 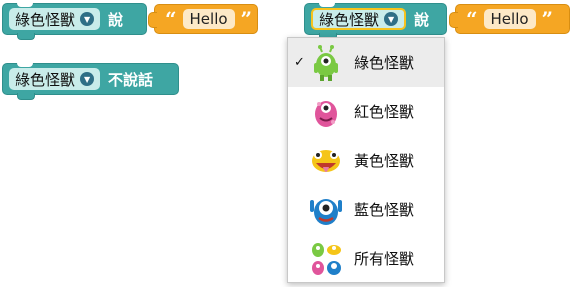 I want to click on pink-monster-icon, so click(x=326, y=113).